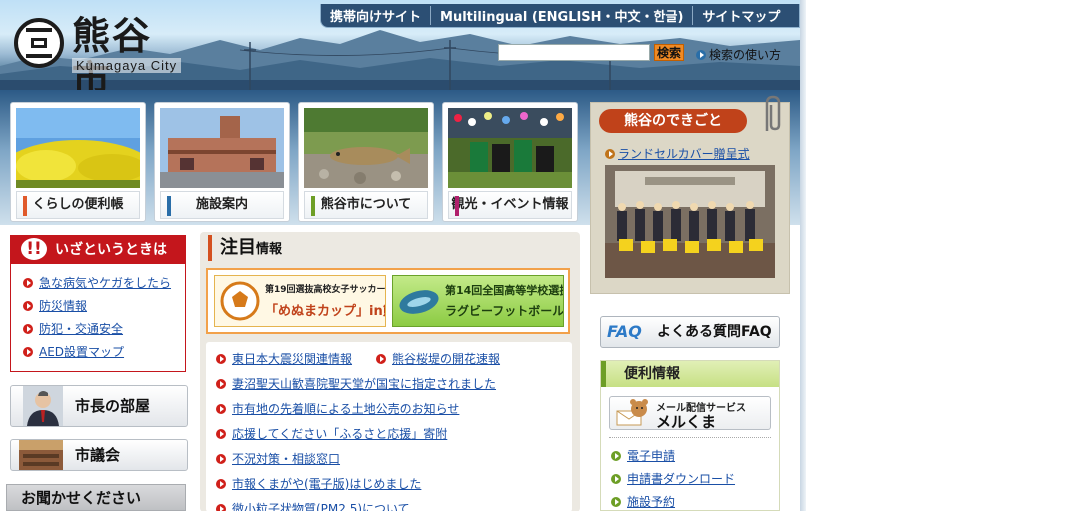  What do you see at coordinates (643, 455) in the screenshot?
I see `e-application-link: 電子申請` at bounding box center [643, 455].